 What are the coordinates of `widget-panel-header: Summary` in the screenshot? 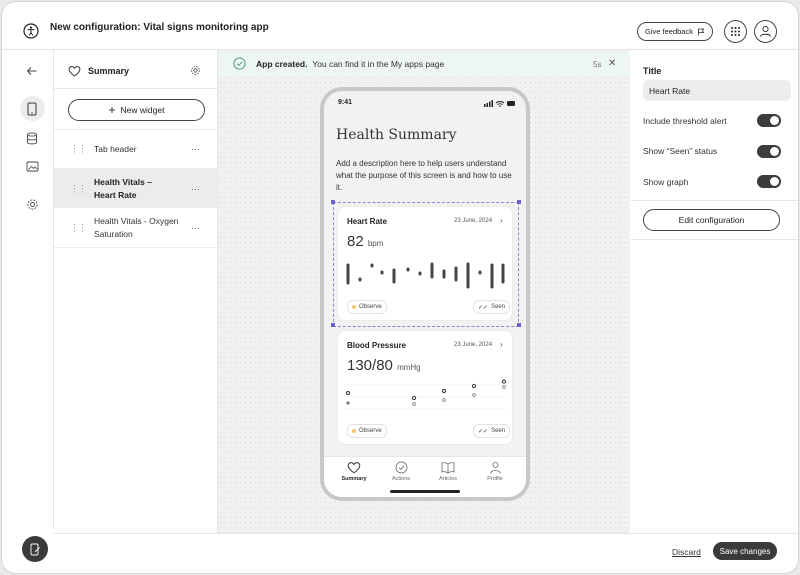 It's located at (135, 69).